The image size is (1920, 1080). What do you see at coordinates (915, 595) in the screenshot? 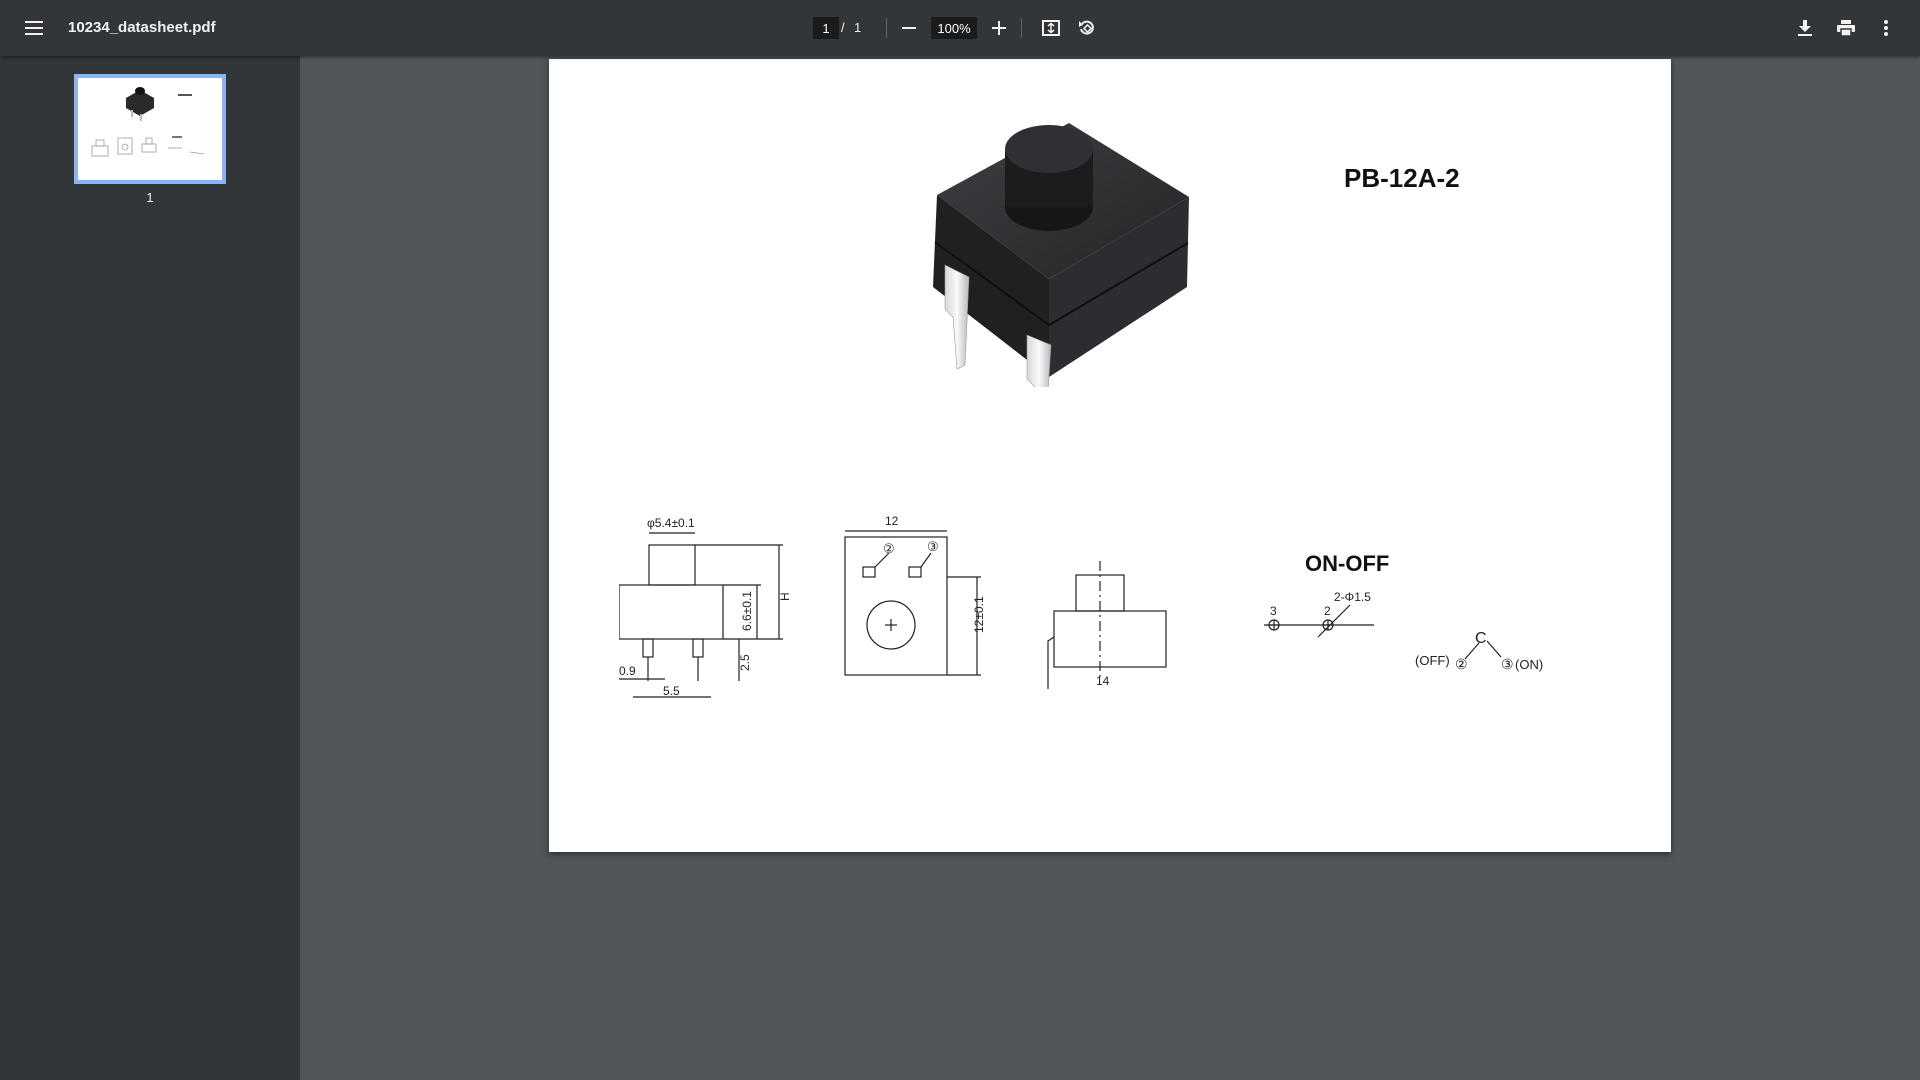
I see `top-view-drawing: 12 ② ③ 12±0.1` at bounding box center [915, 595].